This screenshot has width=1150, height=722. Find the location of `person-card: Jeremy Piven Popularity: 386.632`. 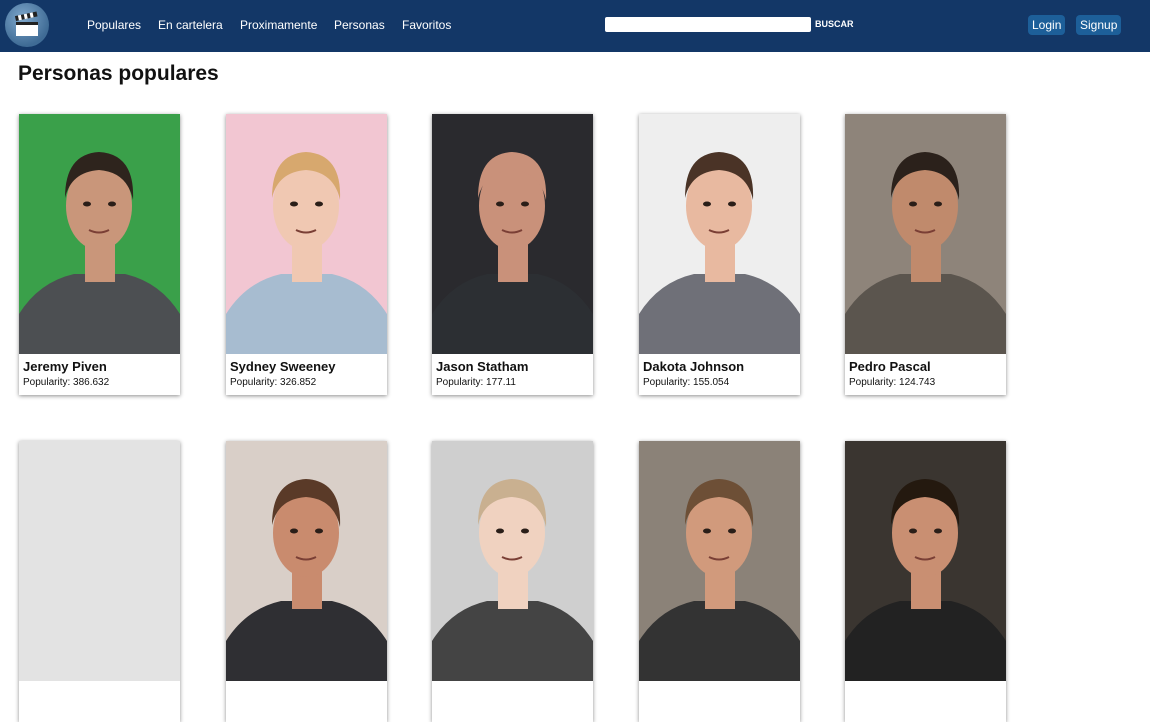

person-card: Jeremy Piven Popularity: 386.632 is located at coordinates (99, 254).